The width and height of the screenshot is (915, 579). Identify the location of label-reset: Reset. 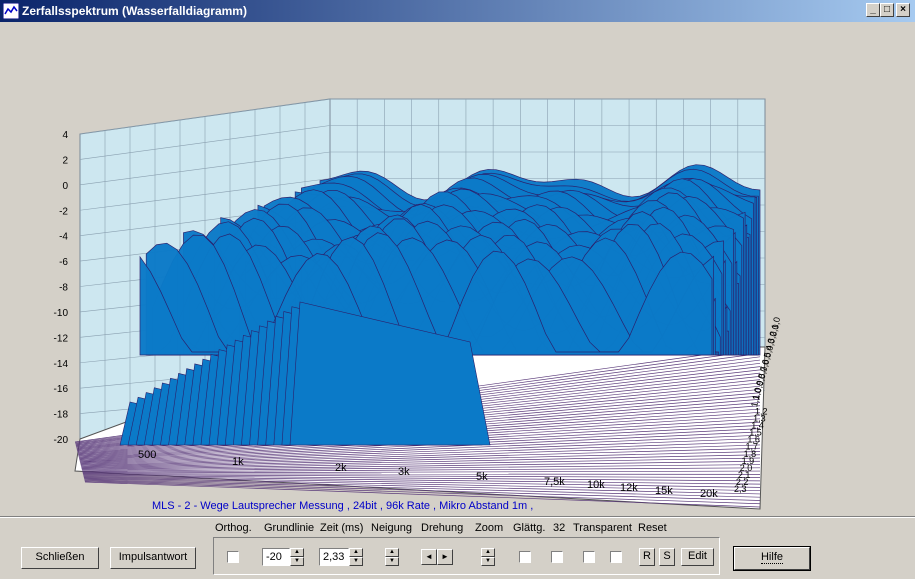
(652, 528).